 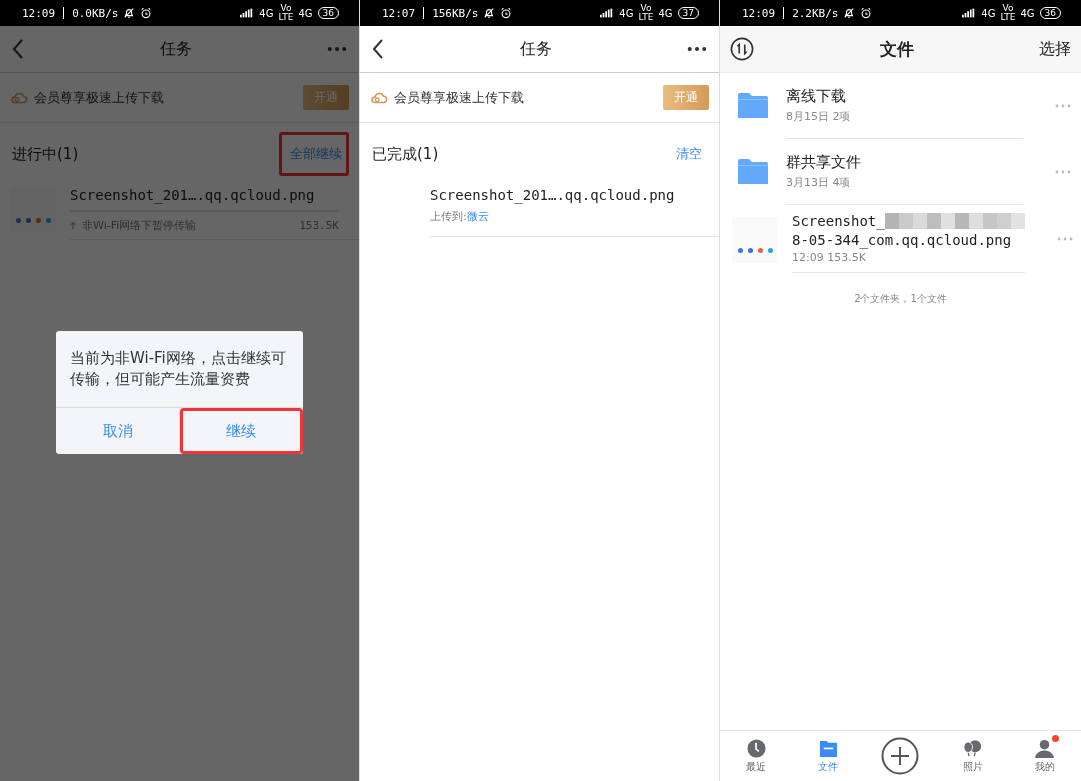 I want to click on section-action-link: 全部继续, so click(x=314, y=154).